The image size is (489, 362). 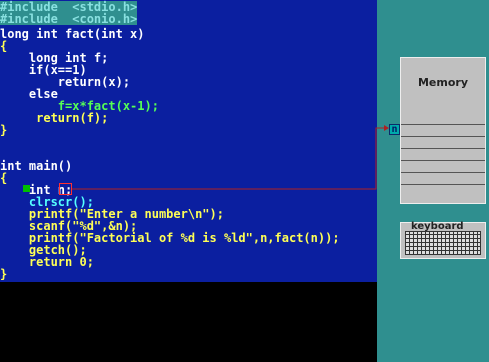 I want to click on memory-title: Memory, so click(x=443, y=82).